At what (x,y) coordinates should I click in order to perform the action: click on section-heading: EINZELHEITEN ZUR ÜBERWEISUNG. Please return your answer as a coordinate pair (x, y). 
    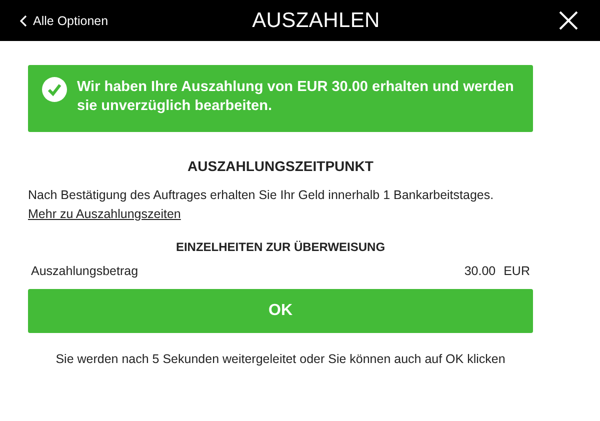
    Looking at the image, I should click on (280, 247).